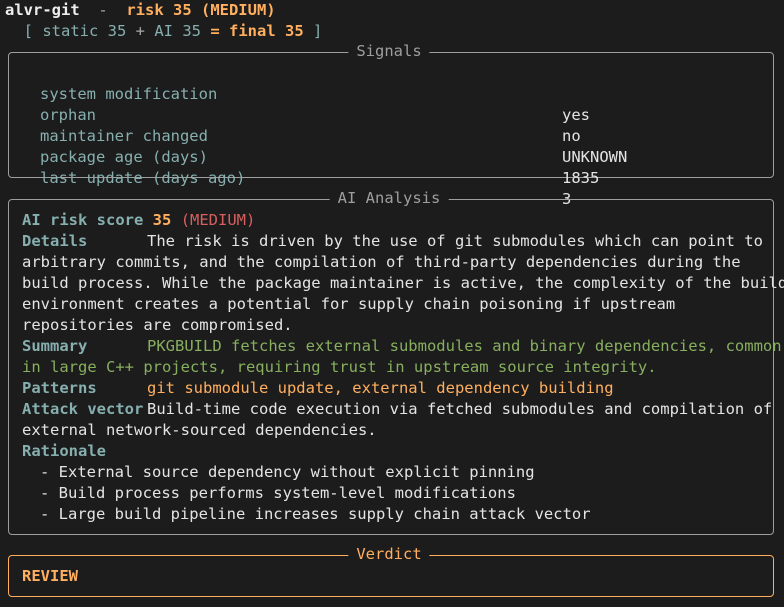 This screenshot has height=607, width=784. I want to click on final-score: = final 35, so click(252, 31).